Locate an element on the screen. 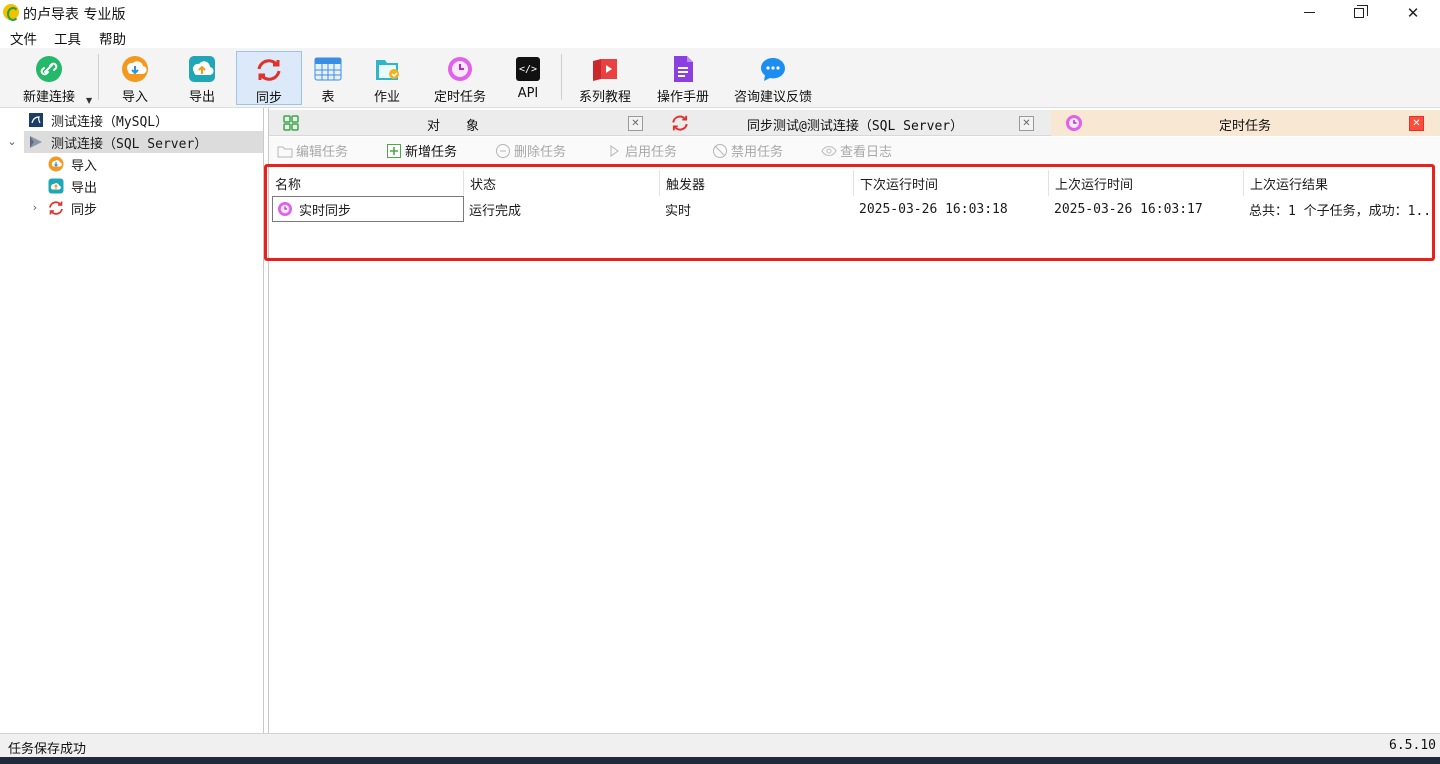 The height and width of the screenshot is (764, 1440). status-bar: 任务保存成功 6.5.10 is located at coordinates (720, 745).